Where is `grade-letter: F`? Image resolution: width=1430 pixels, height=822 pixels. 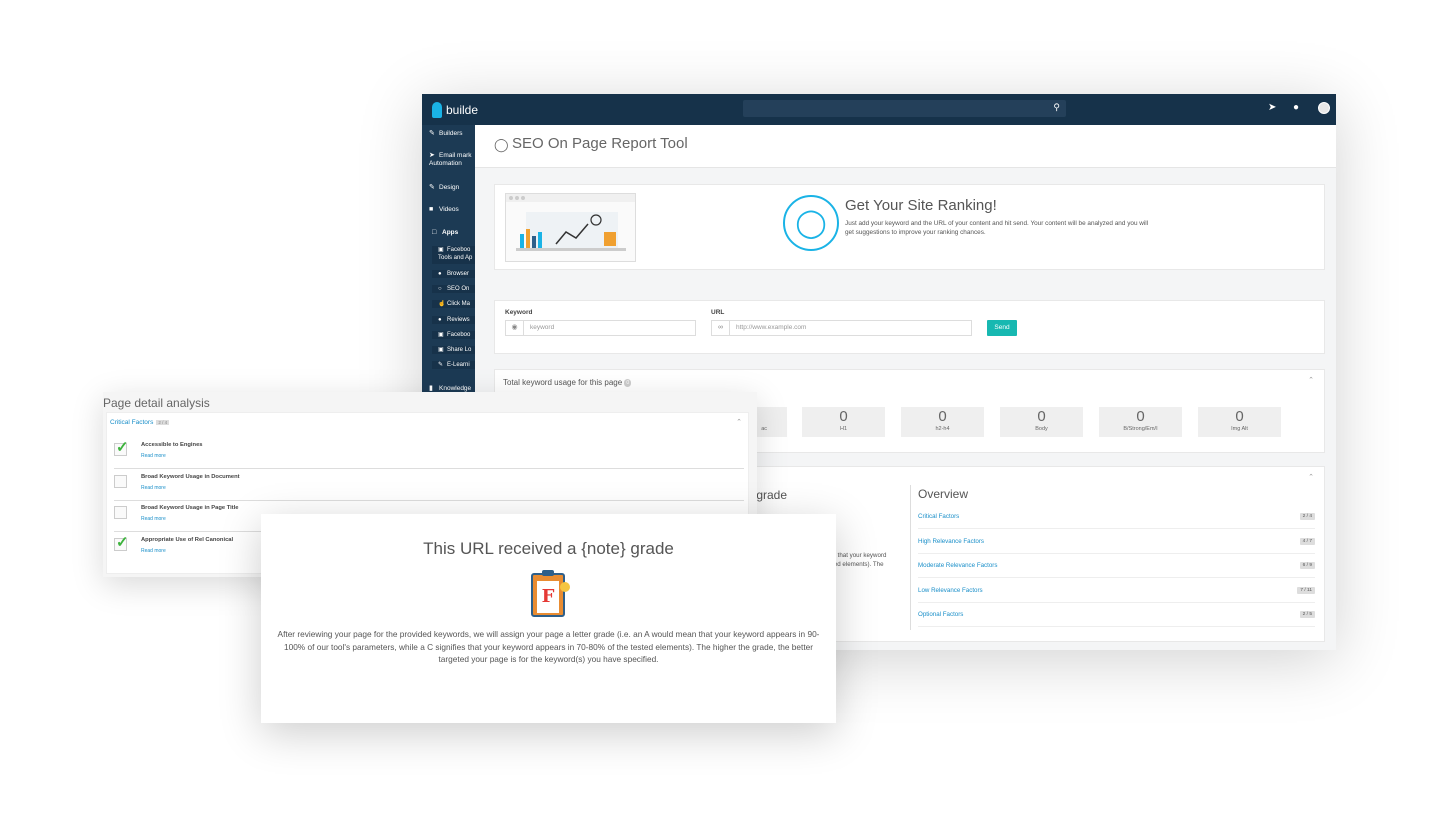 grade-letter: F is located at coordinates (548, 596).